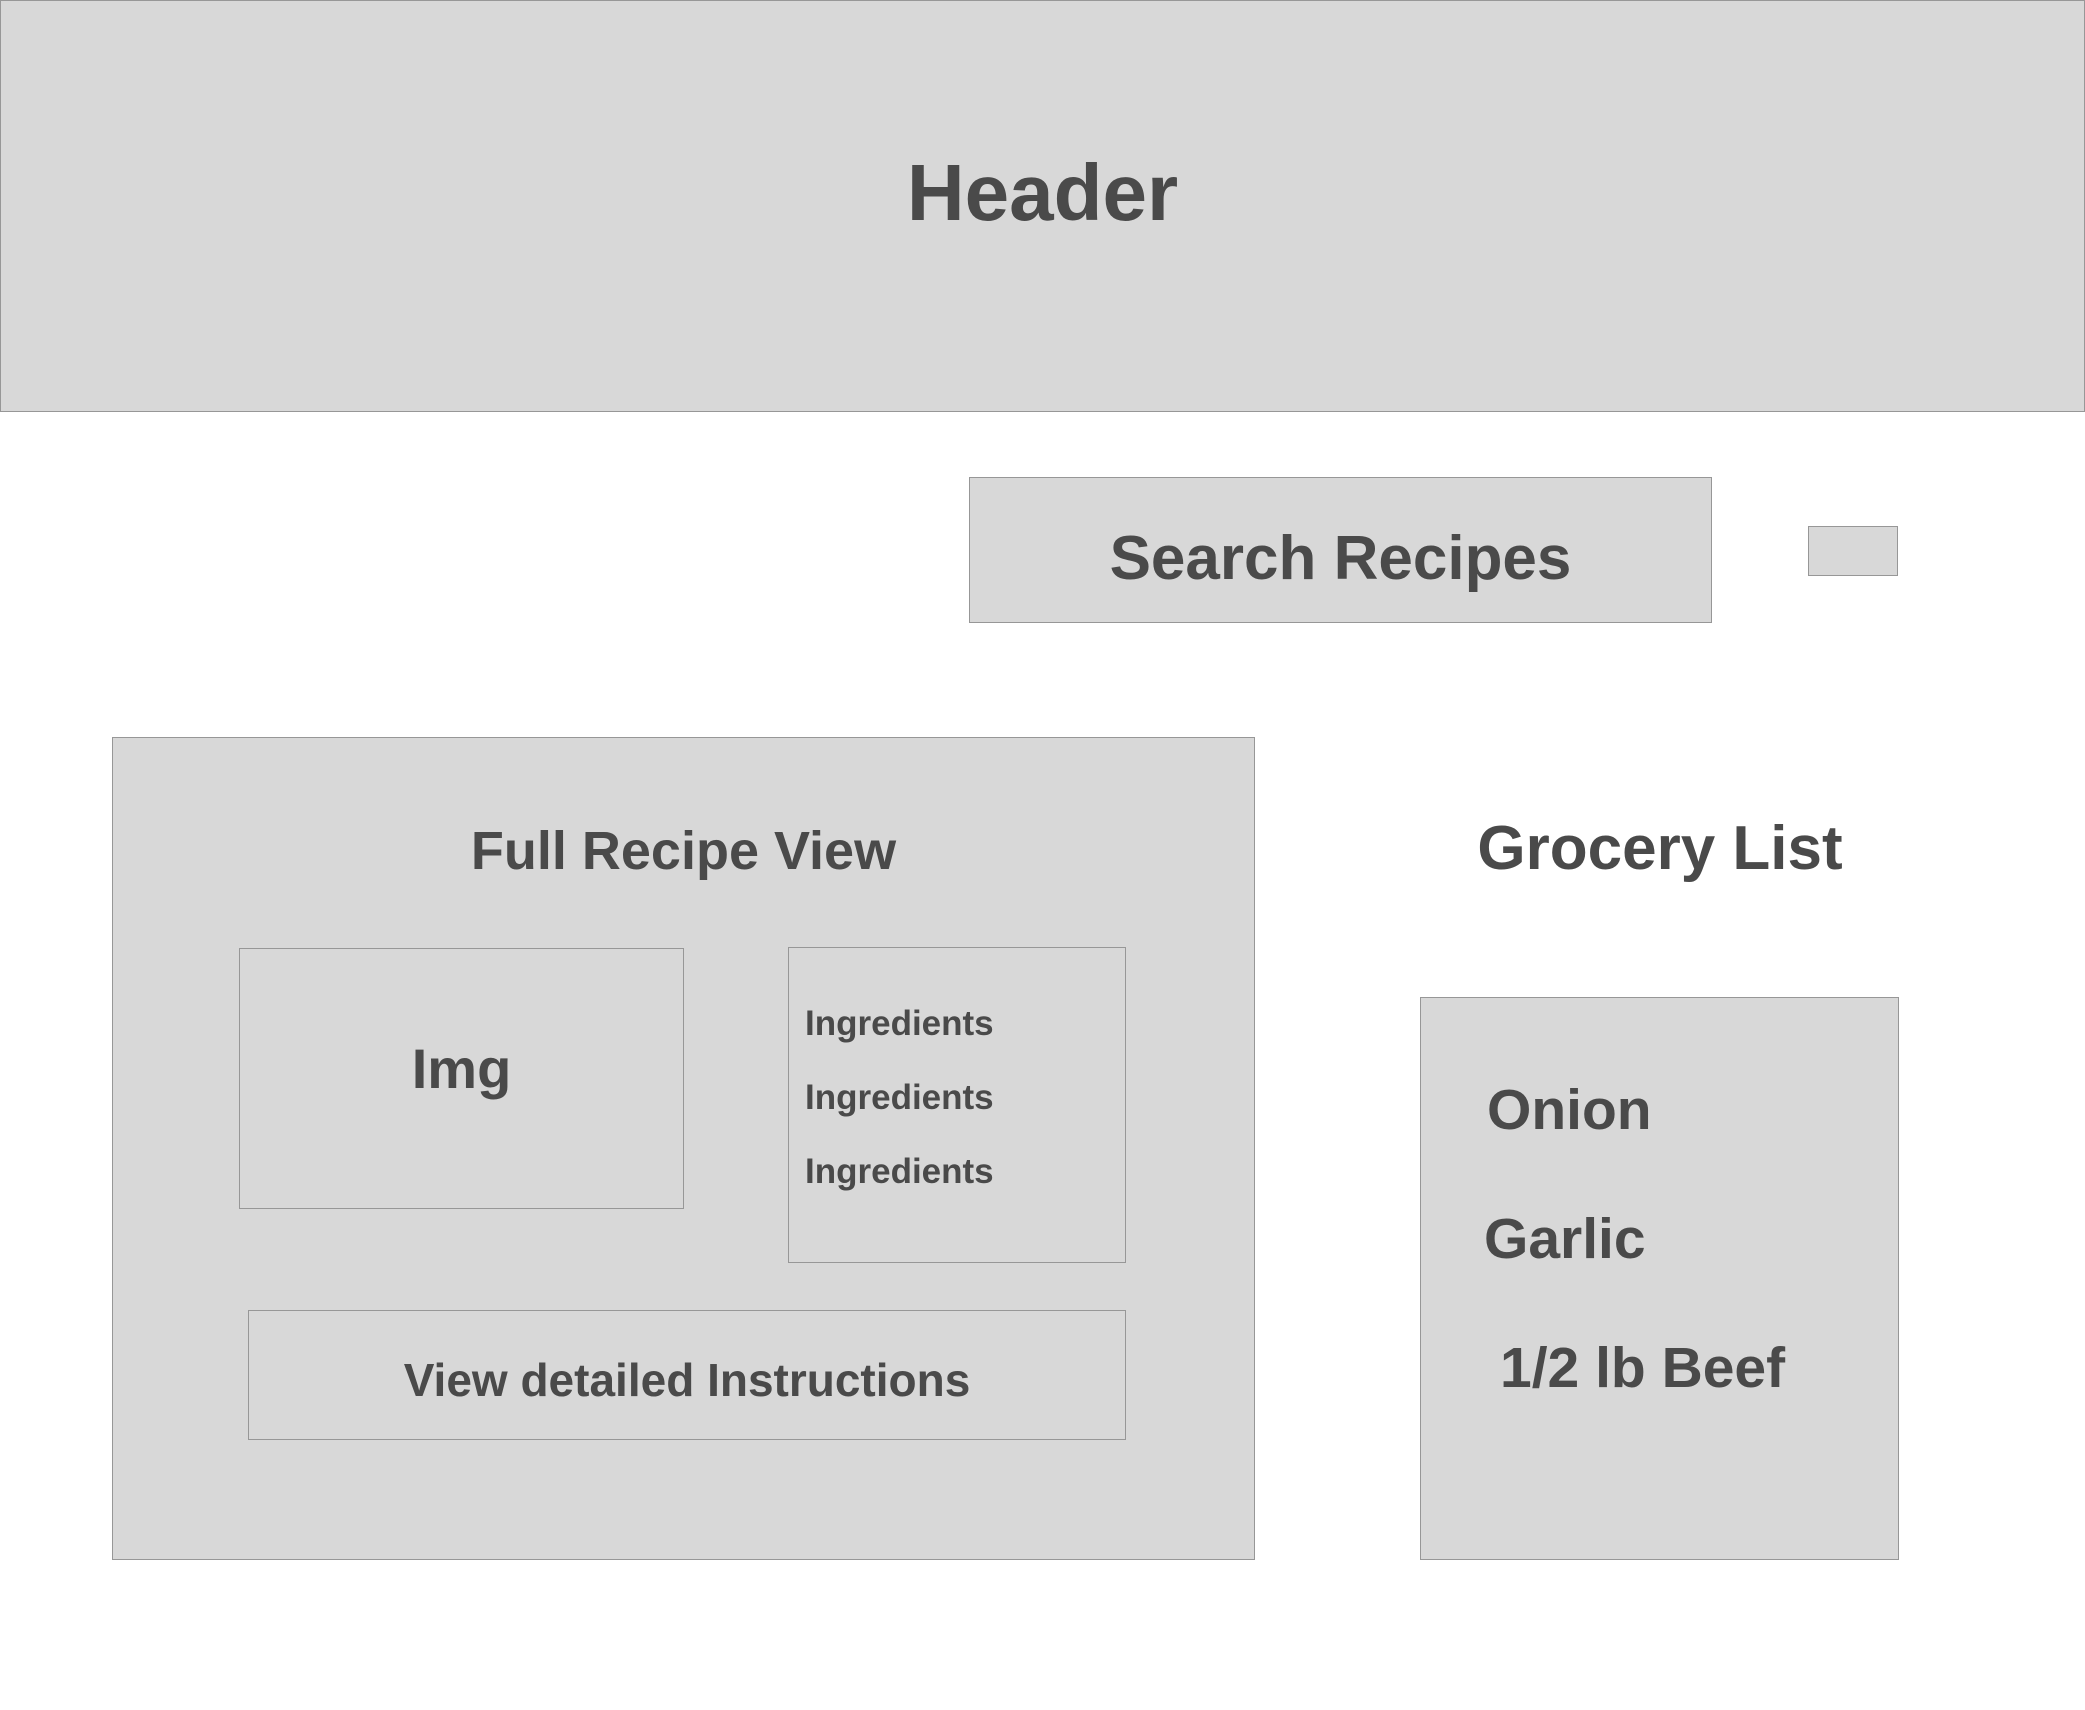 This screenshot has height=1710, width=2085. I want to click on view-instructions-button: View detailed Instructions, so click(687, 1375).